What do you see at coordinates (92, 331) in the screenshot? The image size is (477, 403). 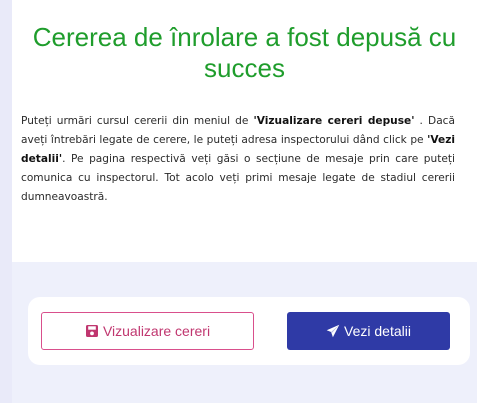 I see `save-icon` at bounding box center [92, 331].